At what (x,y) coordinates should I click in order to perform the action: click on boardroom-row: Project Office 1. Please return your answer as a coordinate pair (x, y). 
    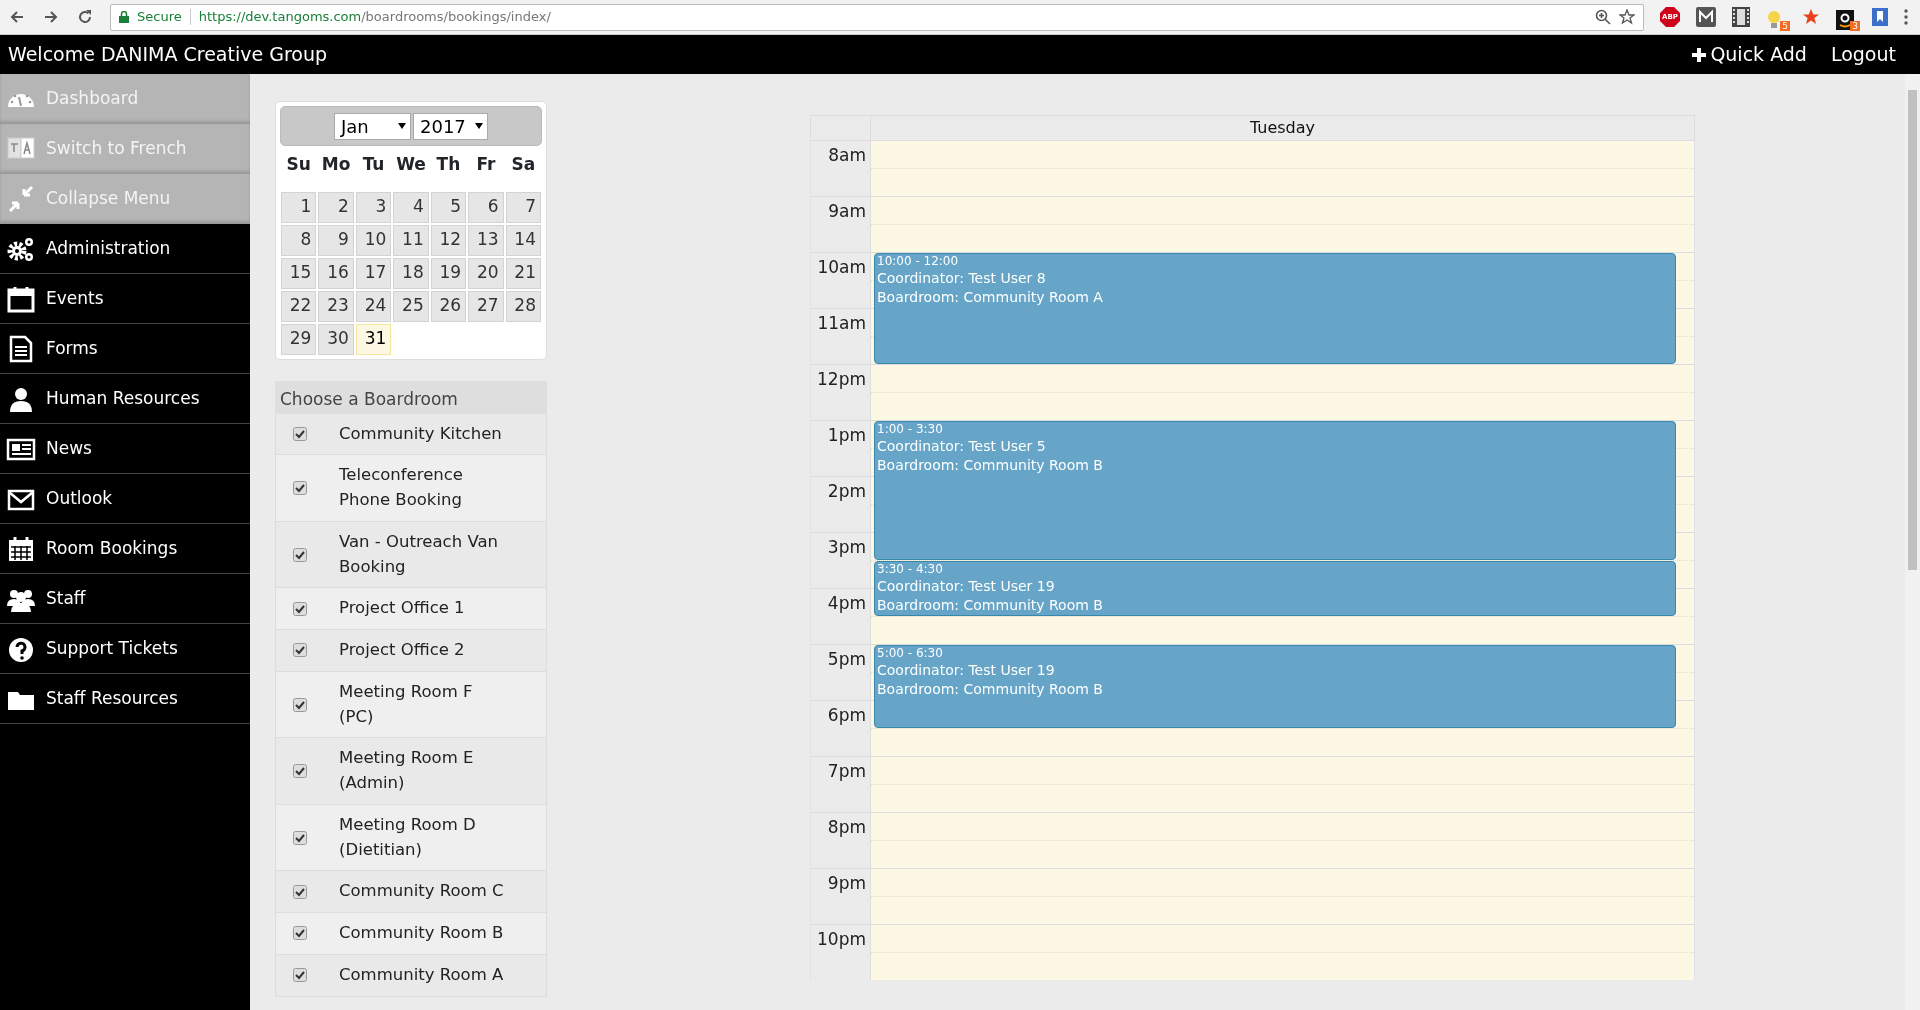
    Looking at the image, I should click on (411, 609).